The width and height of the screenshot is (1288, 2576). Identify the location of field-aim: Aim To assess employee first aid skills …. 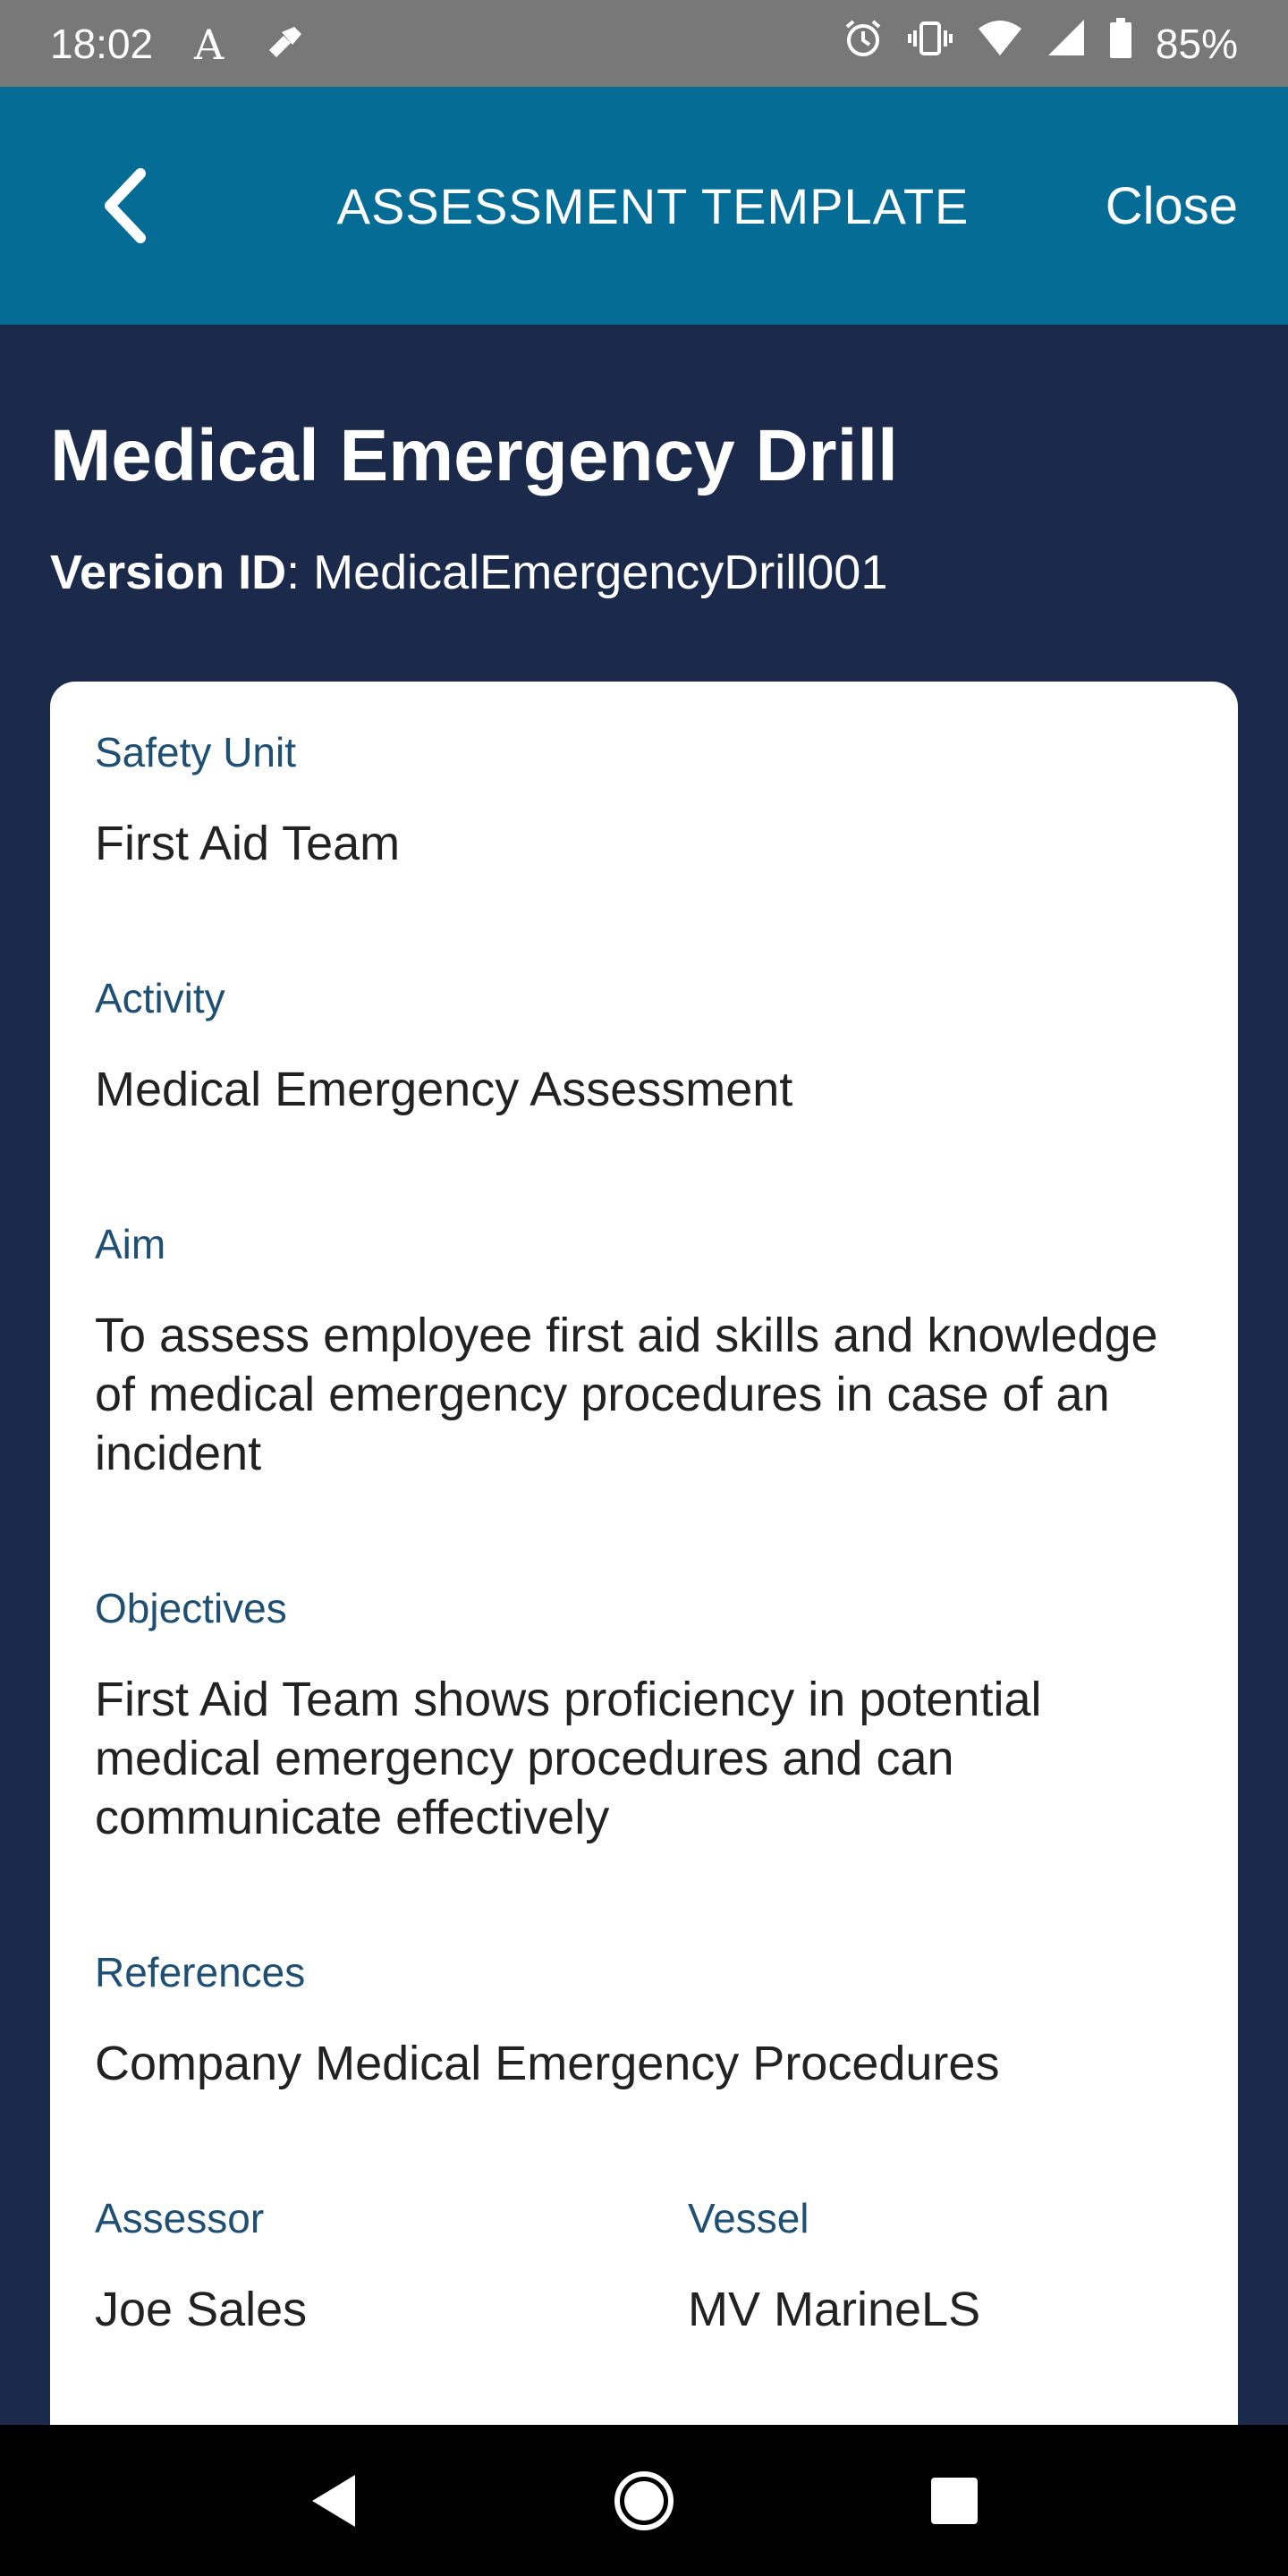
(645, 1351).